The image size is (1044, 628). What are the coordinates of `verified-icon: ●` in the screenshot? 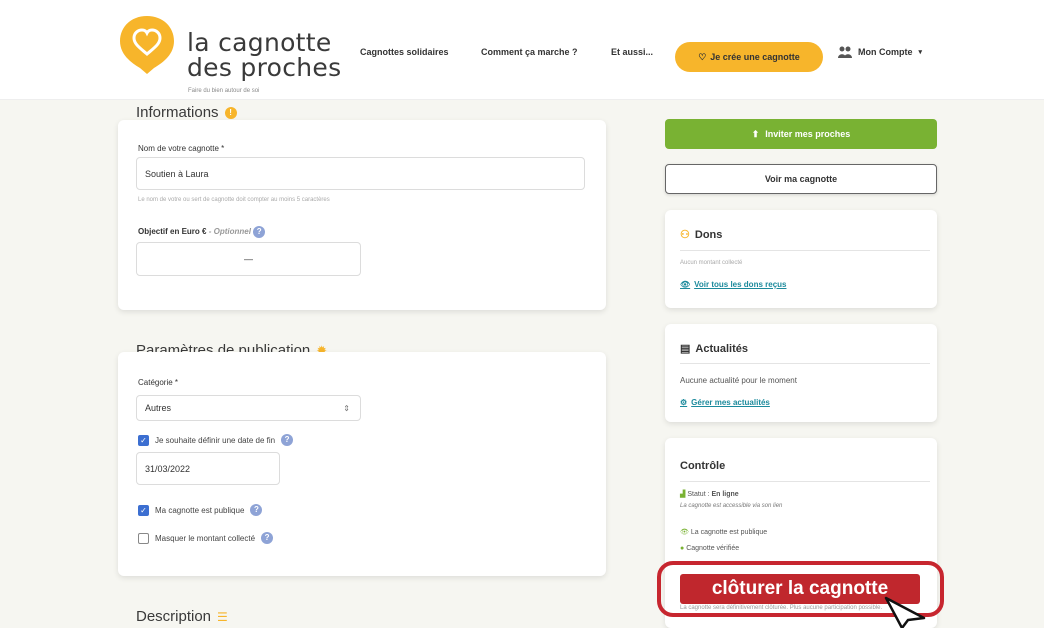 It's located at (682, 548).